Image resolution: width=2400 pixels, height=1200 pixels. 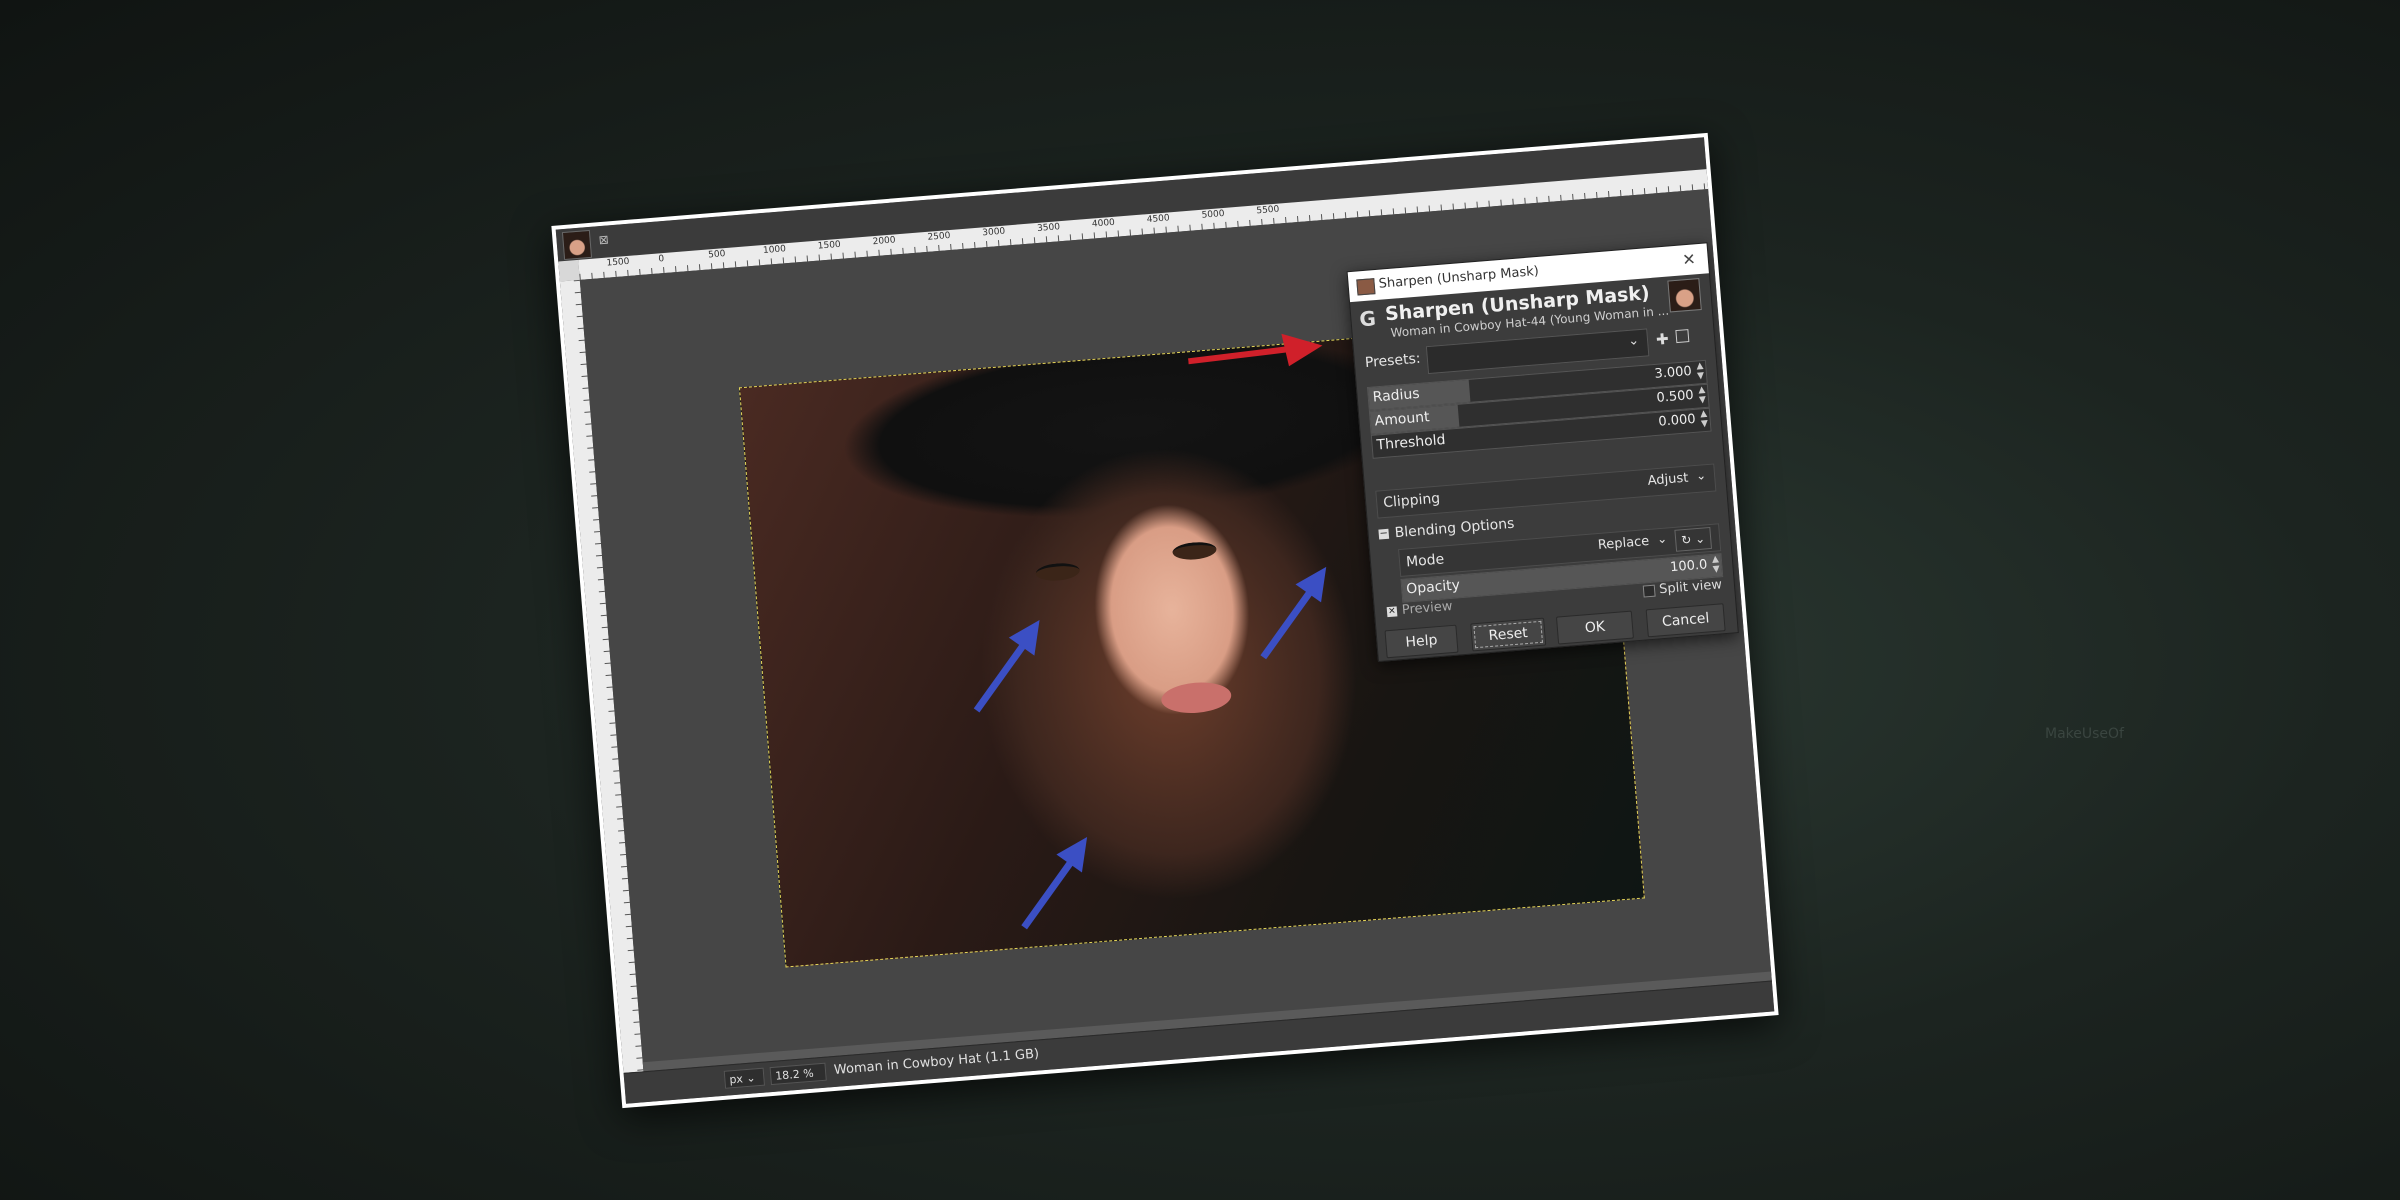 What do you see at coordinates (1662, 339) in the screenshot?
I see `add-preset-icon: ✚` at bounding box center [1662, 339].